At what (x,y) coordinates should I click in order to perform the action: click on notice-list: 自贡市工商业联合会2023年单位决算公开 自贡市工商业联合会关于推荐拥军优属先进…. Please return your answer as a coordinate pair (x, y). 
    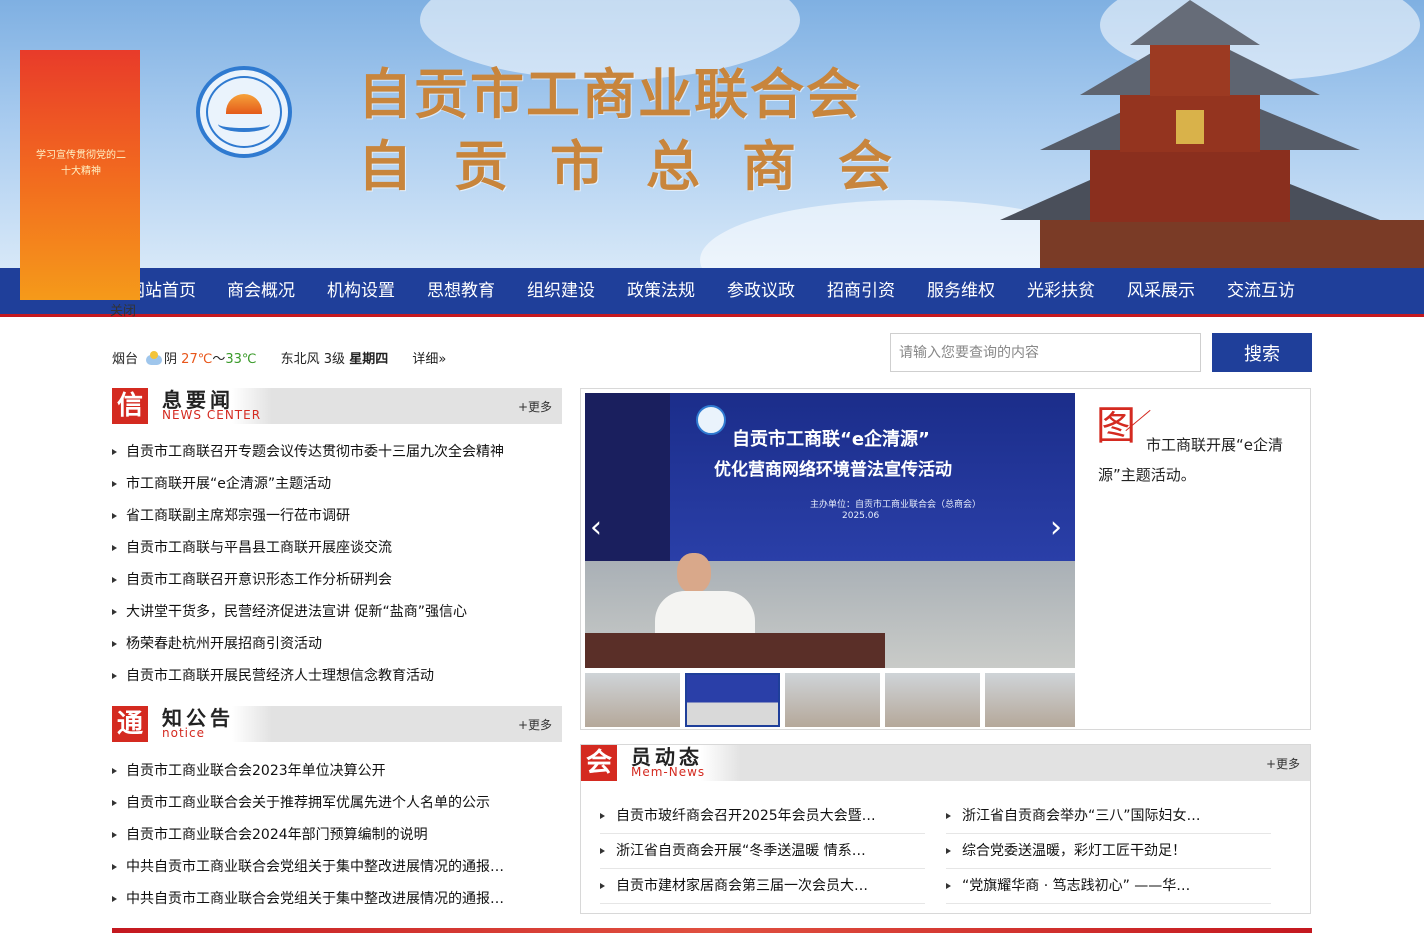
    Looking at the image, I should click on (337, 835).